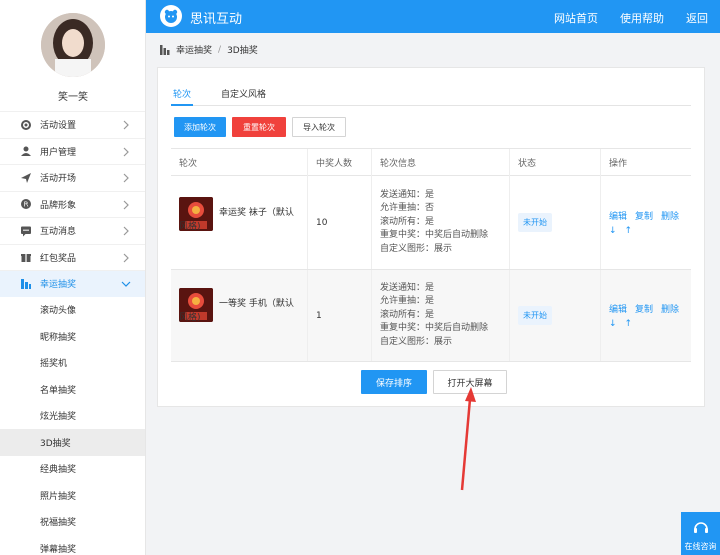  What do you see at coordinates (72, 151) in the screenshot?
I see `sidebar-item-user-management: 用户管理` at bounding box center [72, 151].